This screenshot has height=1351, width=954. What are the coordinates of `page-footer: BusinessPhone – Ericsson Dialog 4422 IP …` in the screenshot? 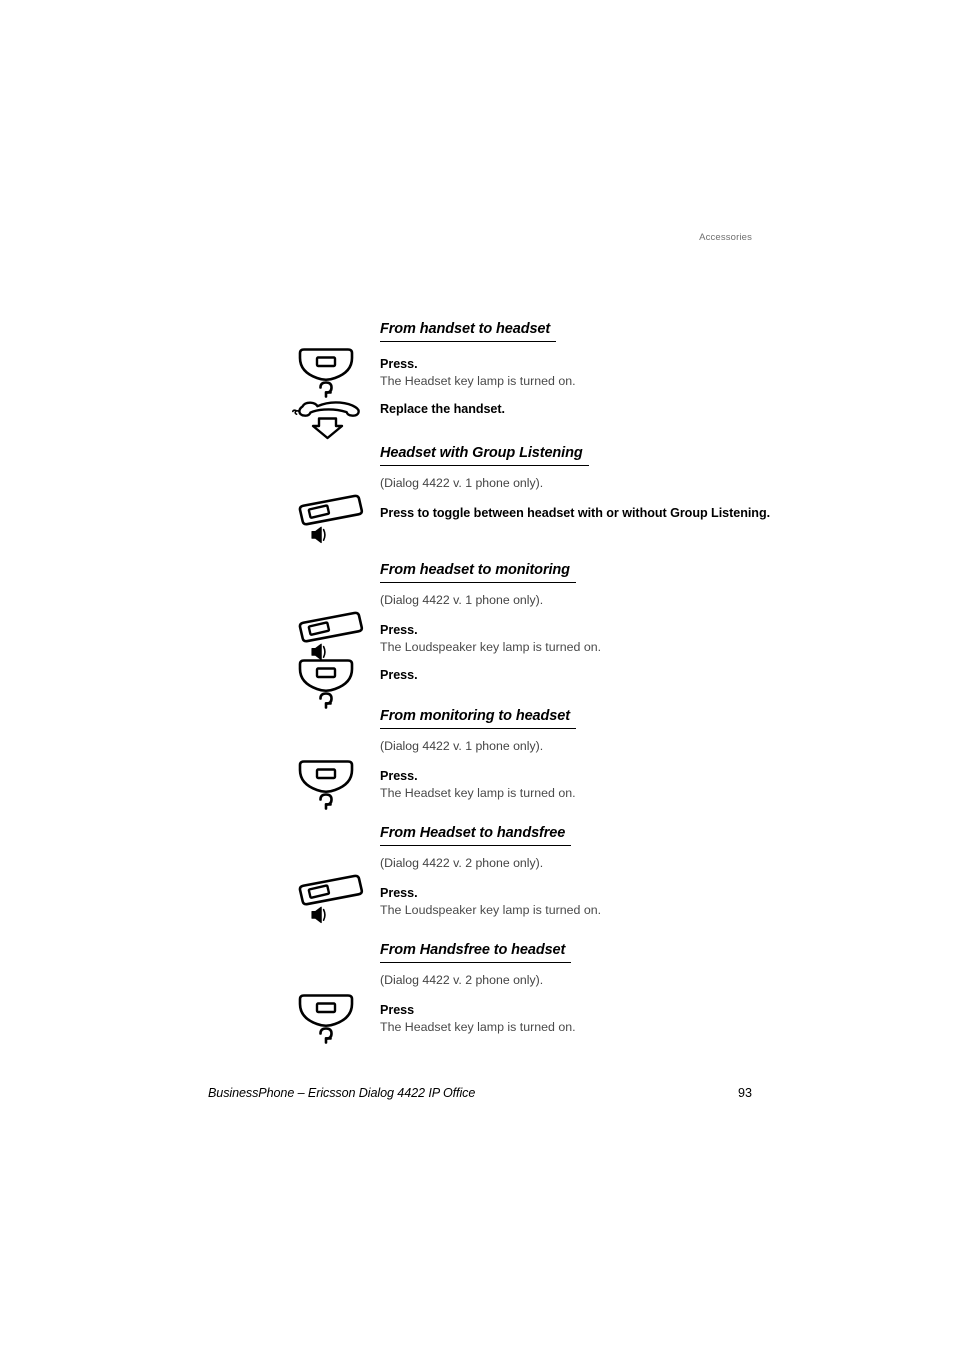 It's located at (480, 1093).